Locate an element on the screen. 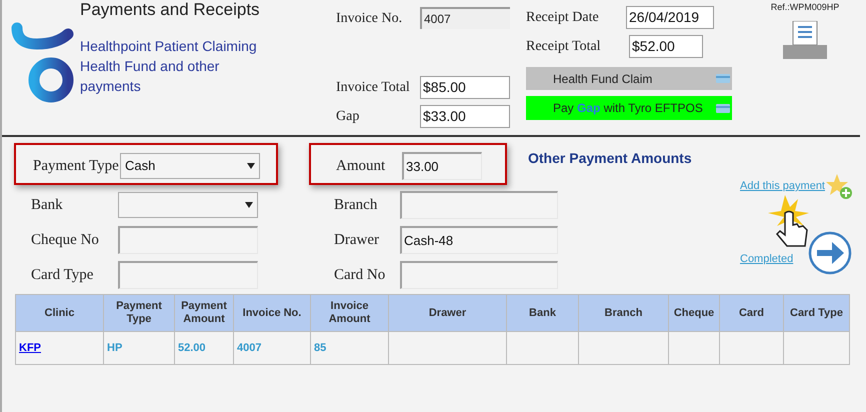  health-fund-claim-button: Health Fund Claim is located at coordinates (629, 78).